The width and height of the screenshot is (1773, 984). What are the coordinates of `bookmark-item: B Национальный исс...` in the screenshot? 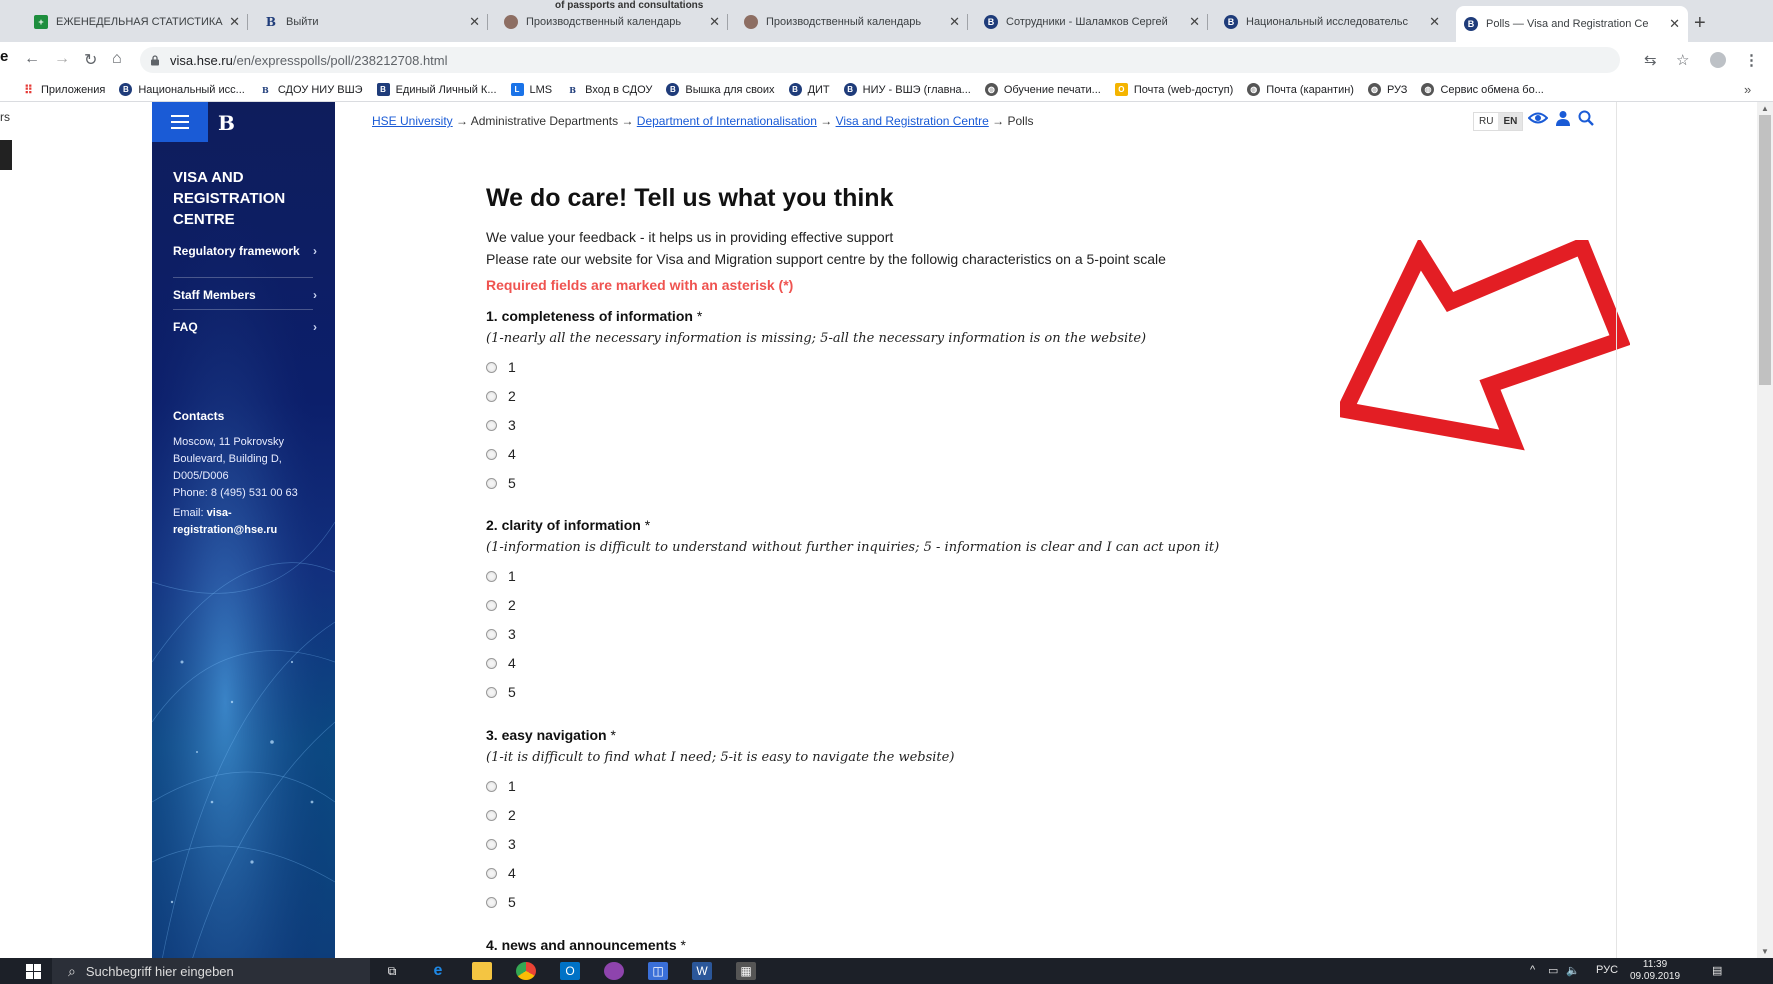 It's located at (182, 89).